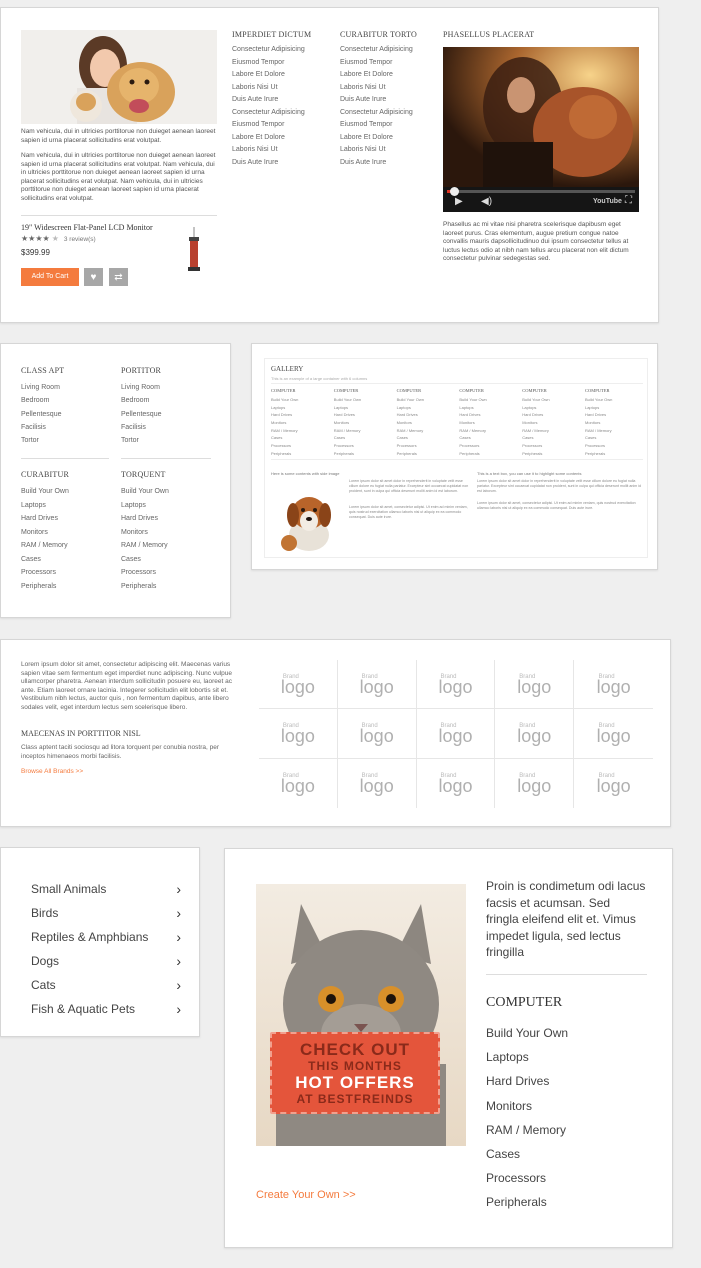 This screenshot has height=1268, width=701. What do you see at coordinates (141, 430) in the screenshot?
I see `list-item: Facilisis` at bounding box center [141, 430].